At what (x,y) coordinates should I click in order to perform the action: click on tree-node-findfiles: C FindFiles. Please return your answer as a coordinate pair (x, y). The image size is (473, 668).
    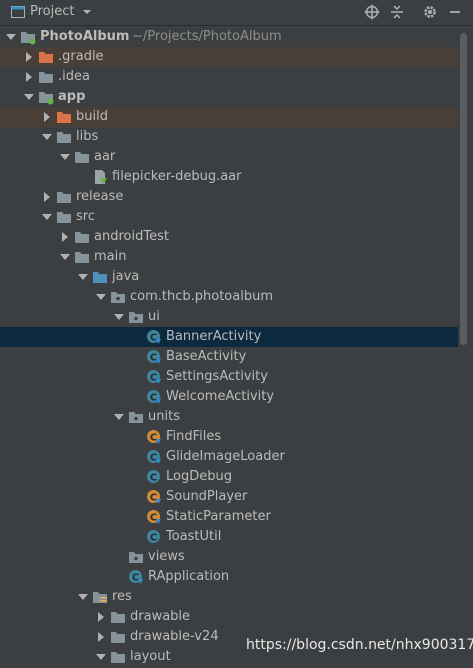
    Looking at the image, I should click on (229, 437).